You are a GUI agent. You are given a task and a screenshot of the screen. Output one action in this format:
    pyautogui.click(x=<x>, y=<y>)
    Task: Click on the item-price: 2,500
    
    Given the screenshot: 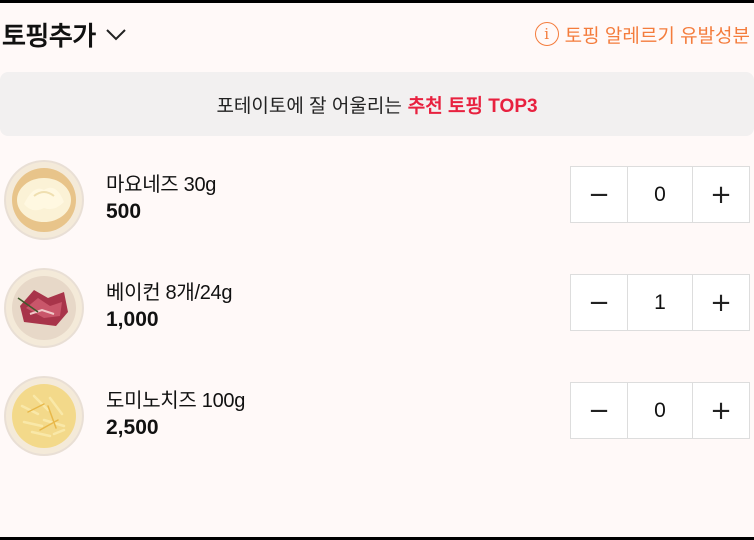 What is the action you would take?
    pyautogui.click(x=132, y=427)
    